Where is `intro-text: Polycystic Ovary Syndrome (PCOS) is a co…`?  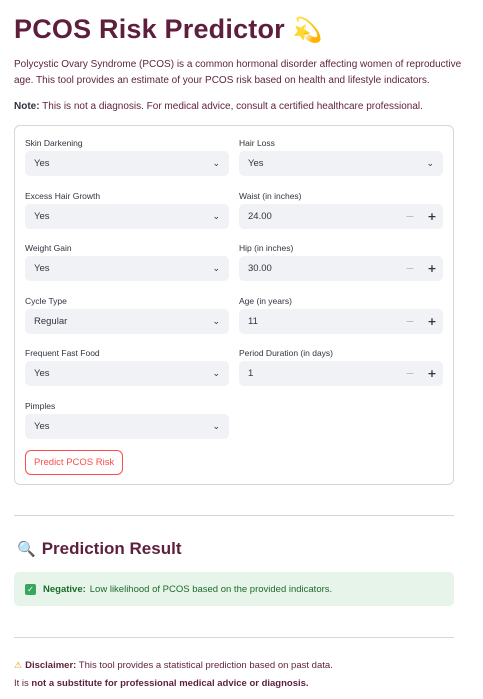
intro-text: Polycystic Ovary Syndrome (PCOS) is a co… is located at coordinates (238, 72).